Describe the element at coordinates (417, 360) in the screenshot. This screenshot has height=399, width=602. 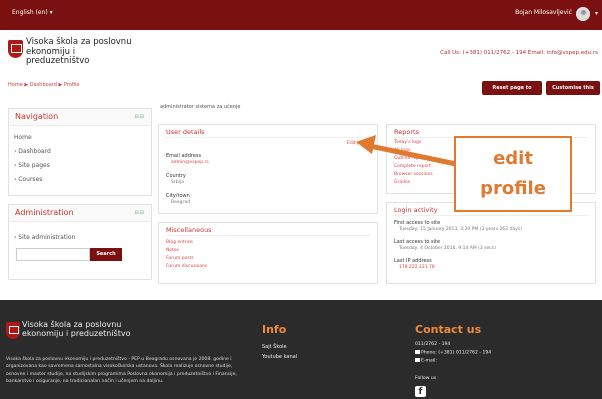
I see `mail-icon` at that location.